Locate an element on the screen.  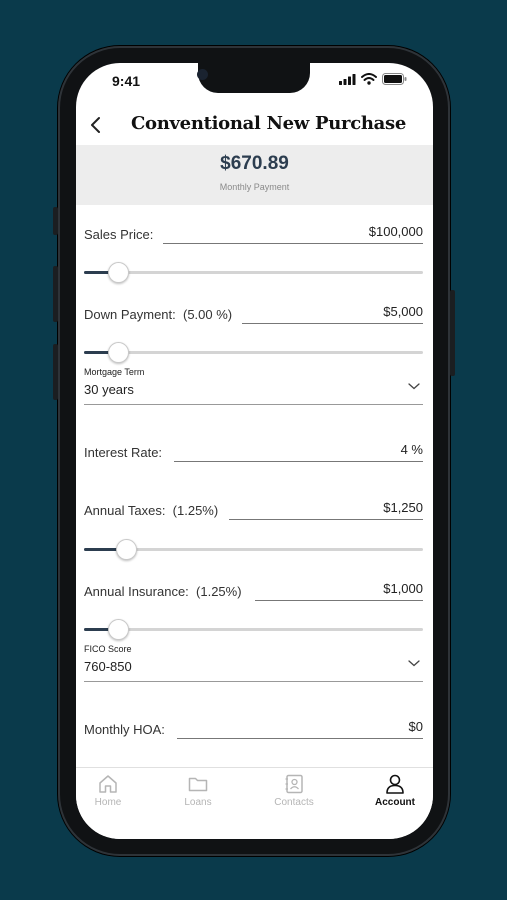
home-icon is located at coordinates (108, 784).